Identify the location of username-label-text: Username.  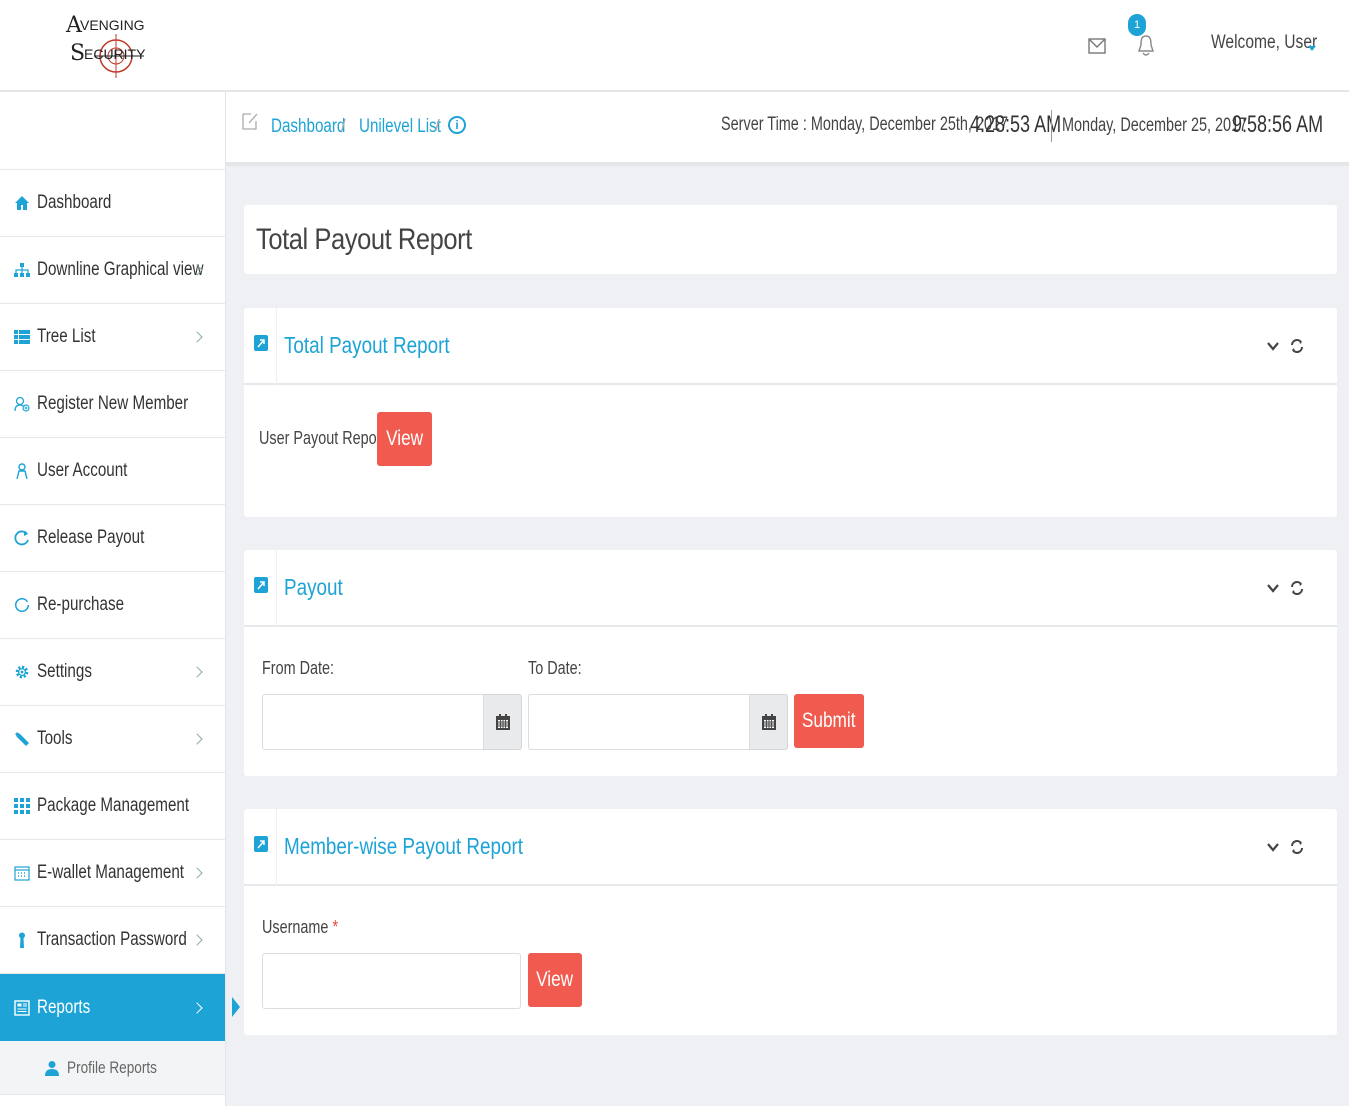
(295, 927).